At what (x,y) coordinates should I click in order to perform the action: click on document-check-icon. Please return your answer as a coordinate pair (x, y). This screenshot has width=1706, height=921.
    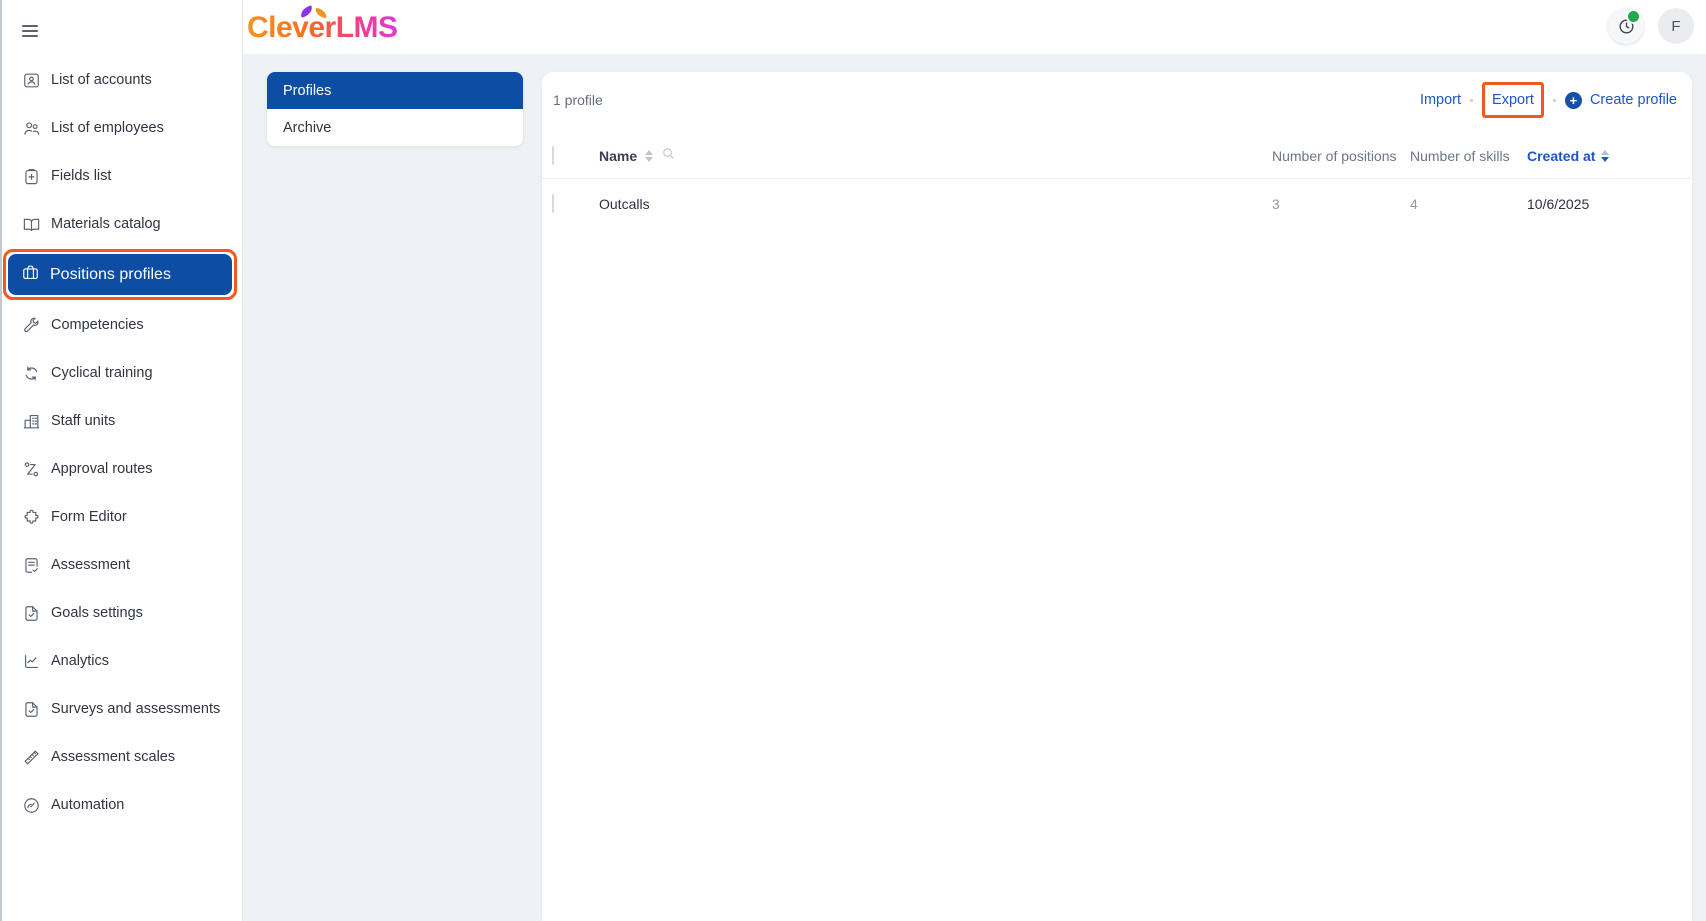
    Looking at the image, I should click on (31, 565).